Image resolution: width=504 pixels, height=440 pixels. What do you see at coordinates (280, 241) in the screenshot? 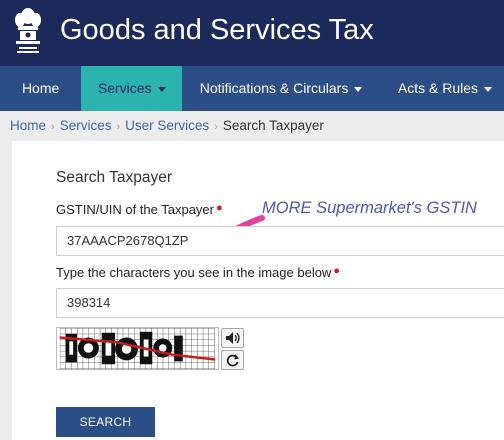
I see `gstin-input: 37AAACP2678Q1ZP` at bounding box center [280, 241].